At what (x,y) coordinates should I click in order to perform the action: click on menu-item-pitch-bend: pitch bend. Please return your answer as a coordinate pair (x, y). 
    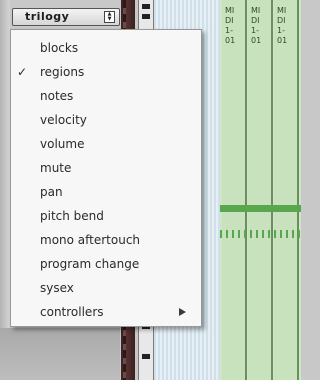
    Looking at the image, I should click on (106, 216).